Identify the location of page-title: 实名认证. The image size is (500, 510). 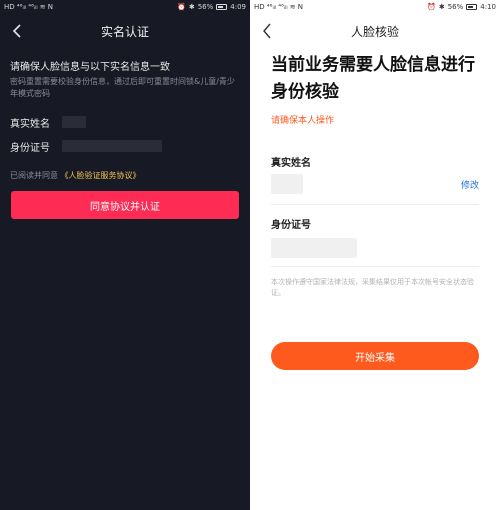
(124, 31).